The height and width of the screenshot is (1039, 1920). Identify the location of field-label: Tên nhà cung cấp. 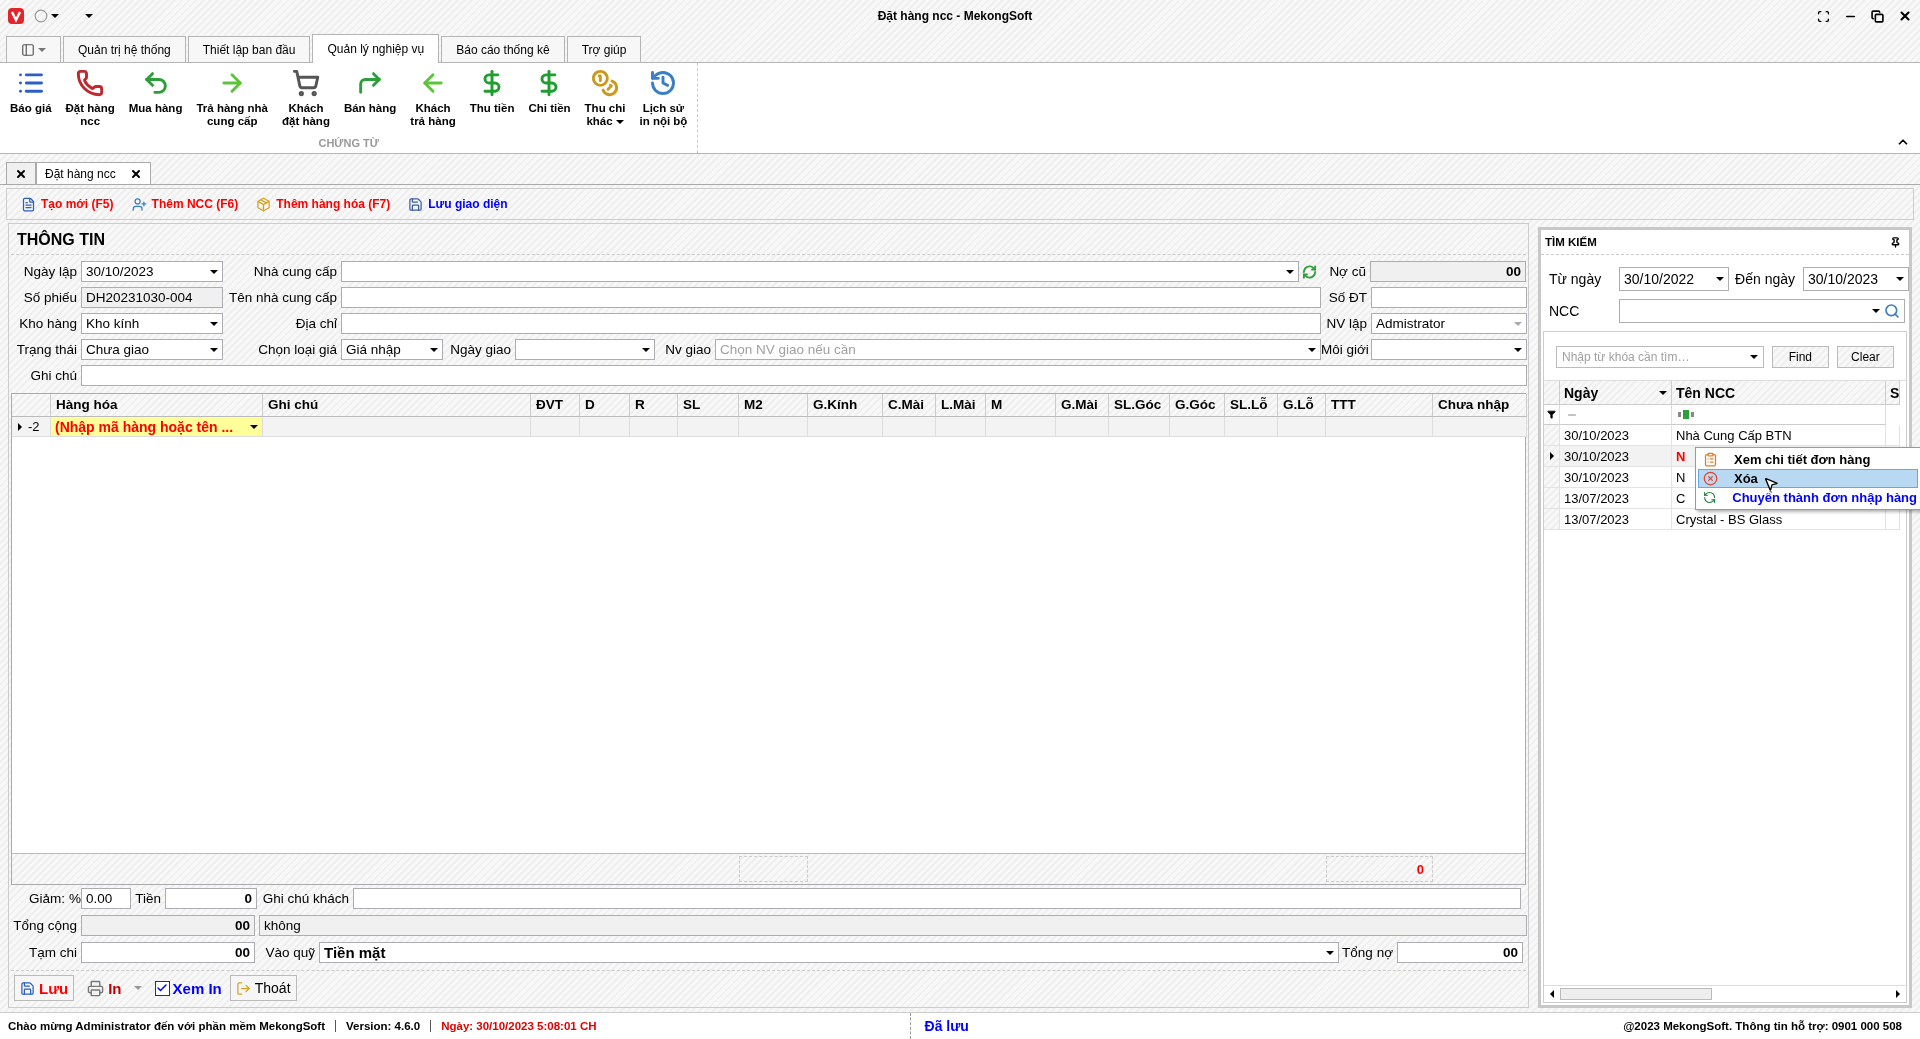
(282, 297).